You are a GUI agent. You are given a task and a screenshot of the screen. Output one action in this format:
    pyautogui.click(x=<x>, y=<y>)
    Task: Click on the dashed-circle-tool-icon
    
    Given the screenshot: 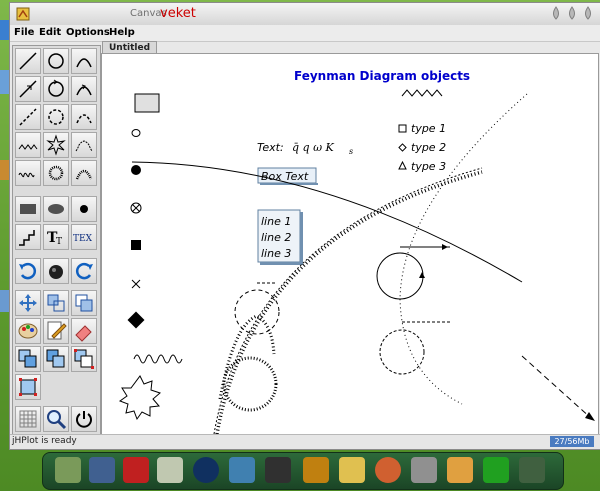 What is the action you would take?
    pyautogui.click(x=56, y=117)
    